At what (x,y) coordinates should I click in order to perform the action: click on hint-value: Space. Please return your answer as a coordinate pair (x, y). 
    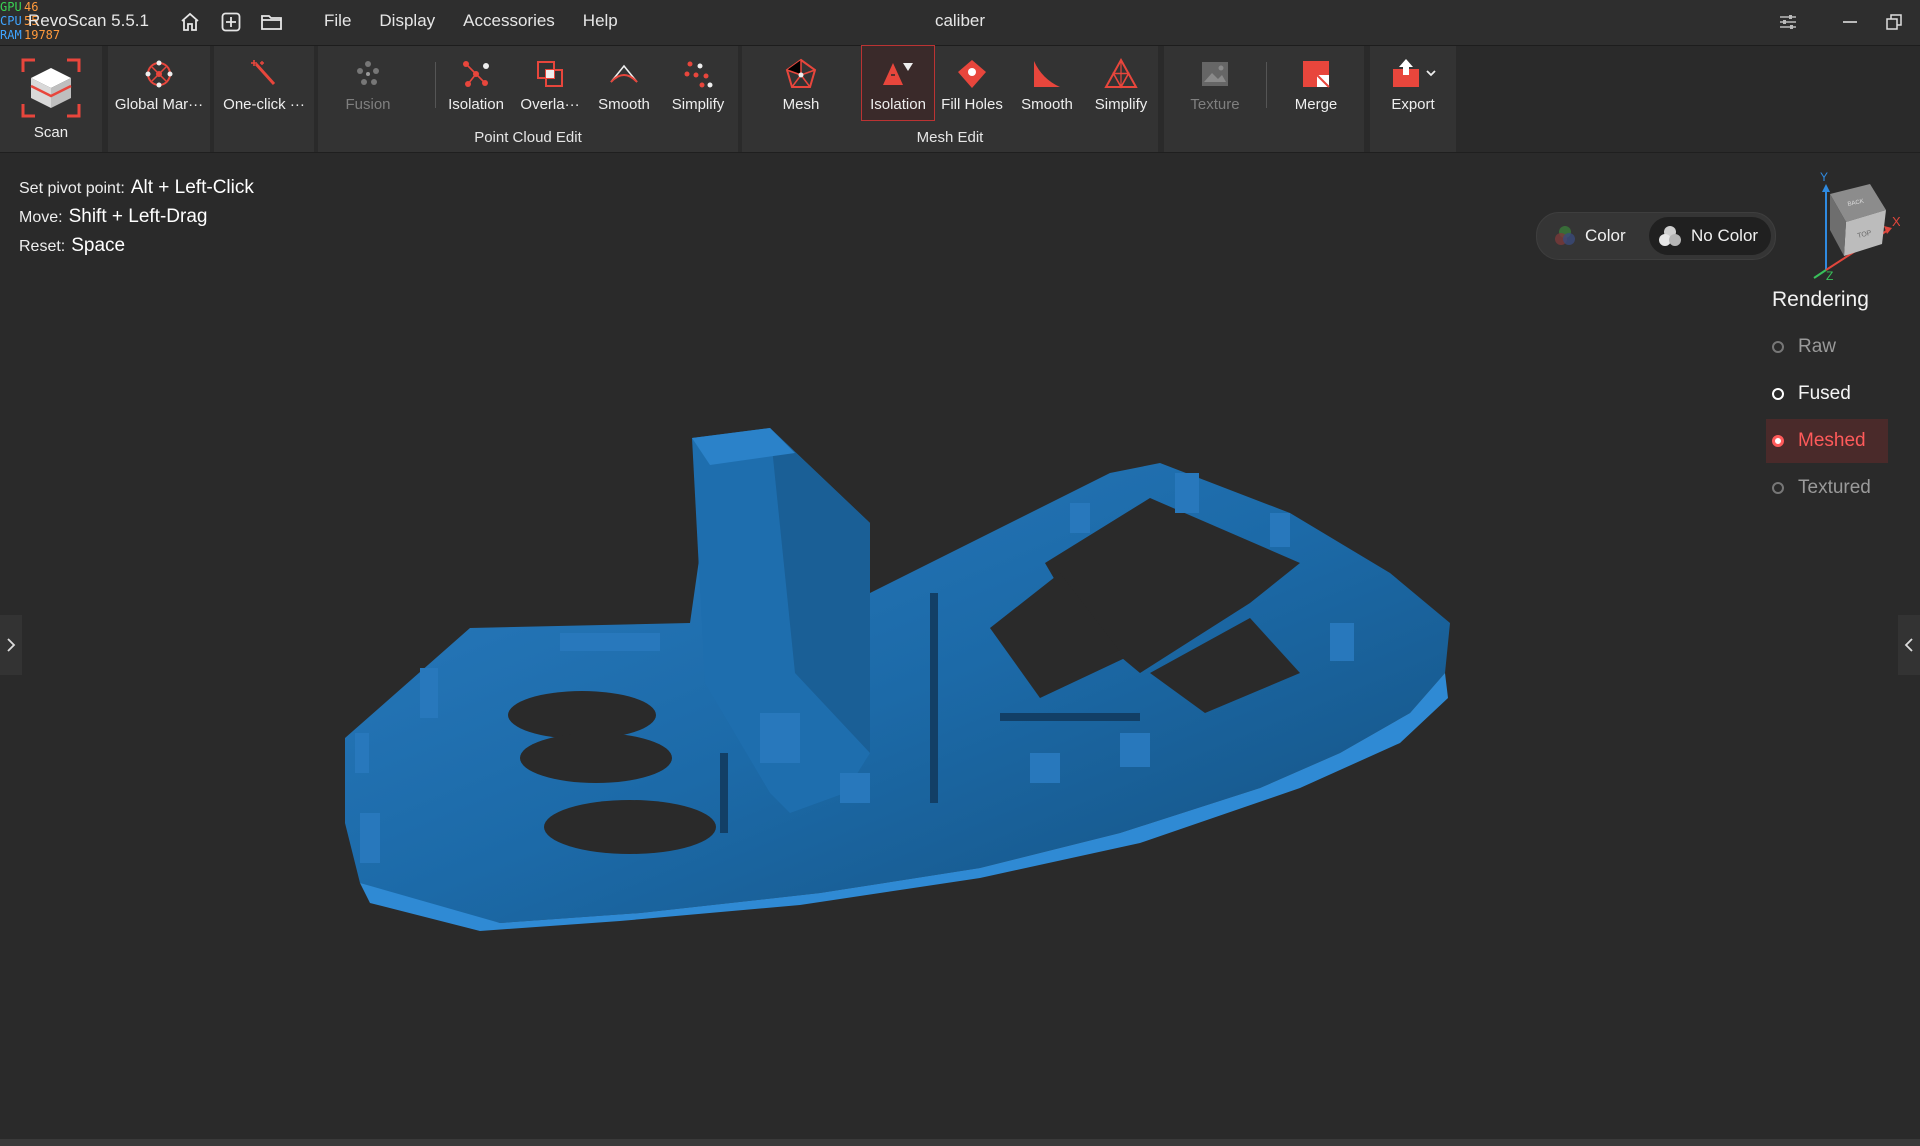
    Looking at the image, I should click on (98, 245).